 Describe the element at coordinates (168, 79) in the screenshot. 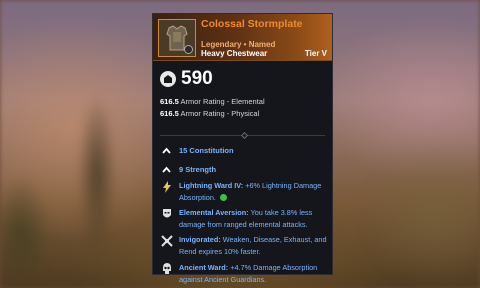

I see `gear-score-icon` at that location.